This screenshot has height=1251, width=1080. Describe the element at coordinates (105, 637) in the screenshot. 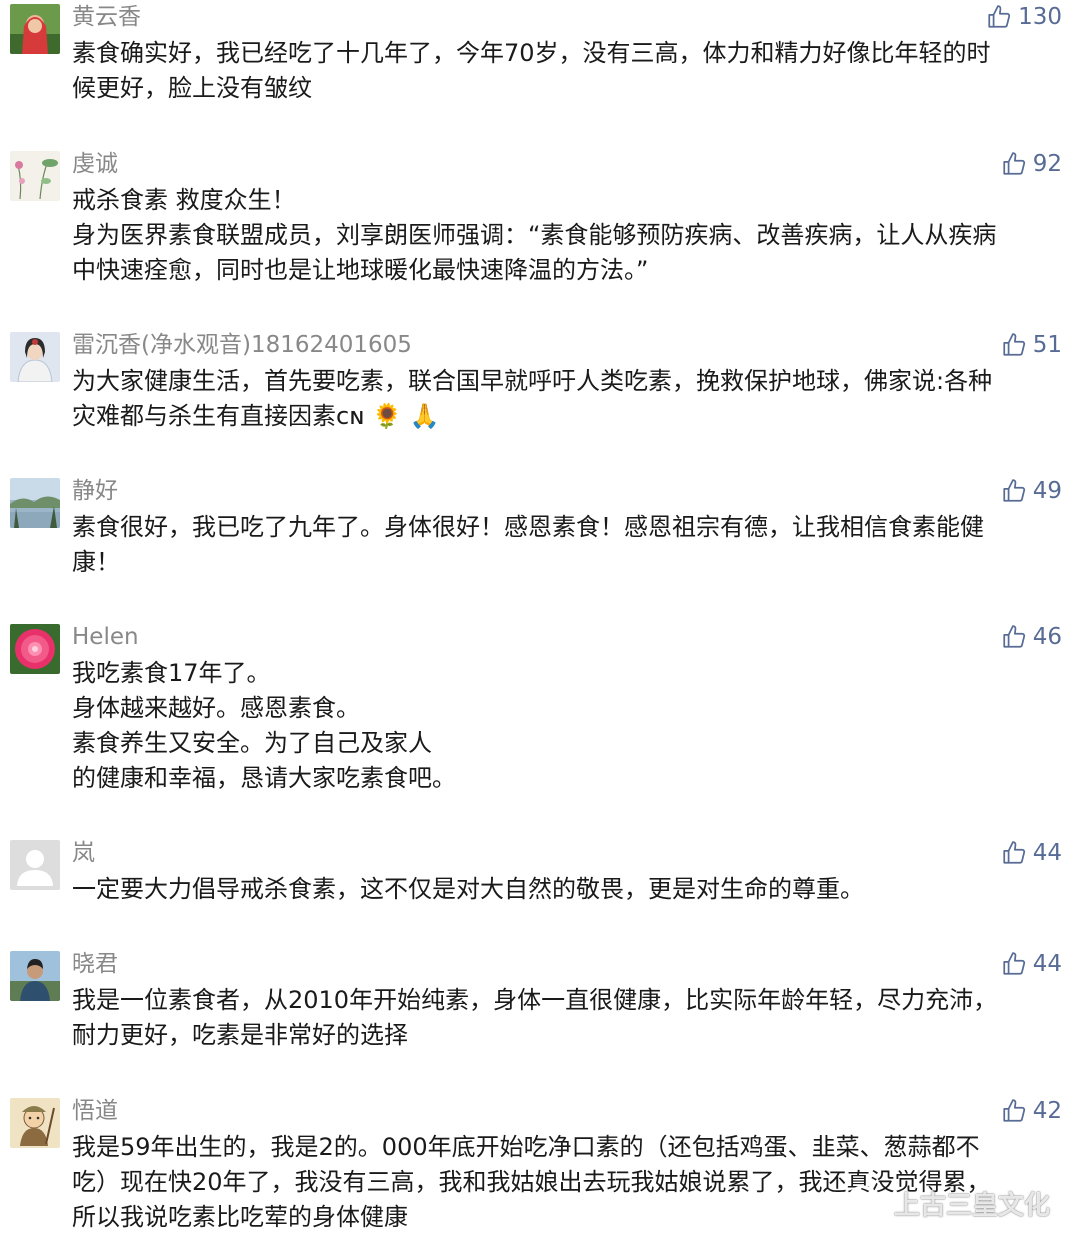

I see `nickname: Helen` at that location.